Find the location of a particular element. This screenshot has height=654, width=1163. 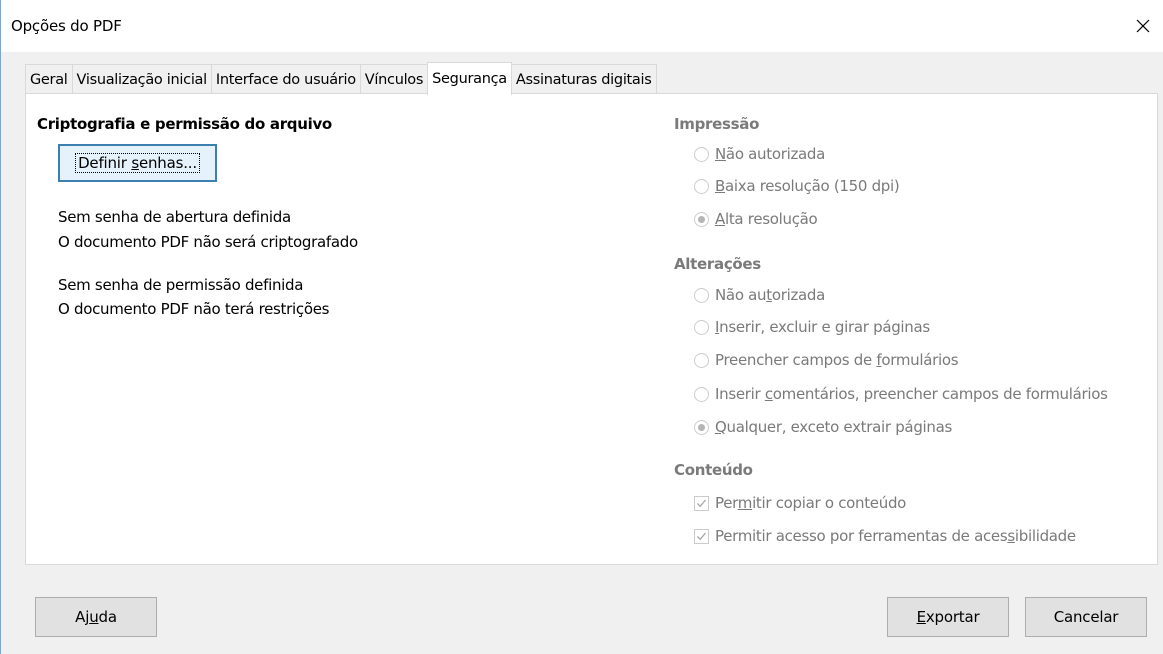

changes-fill-forms-option: Preencher campos de formulários is located at coordinates (826, 360).